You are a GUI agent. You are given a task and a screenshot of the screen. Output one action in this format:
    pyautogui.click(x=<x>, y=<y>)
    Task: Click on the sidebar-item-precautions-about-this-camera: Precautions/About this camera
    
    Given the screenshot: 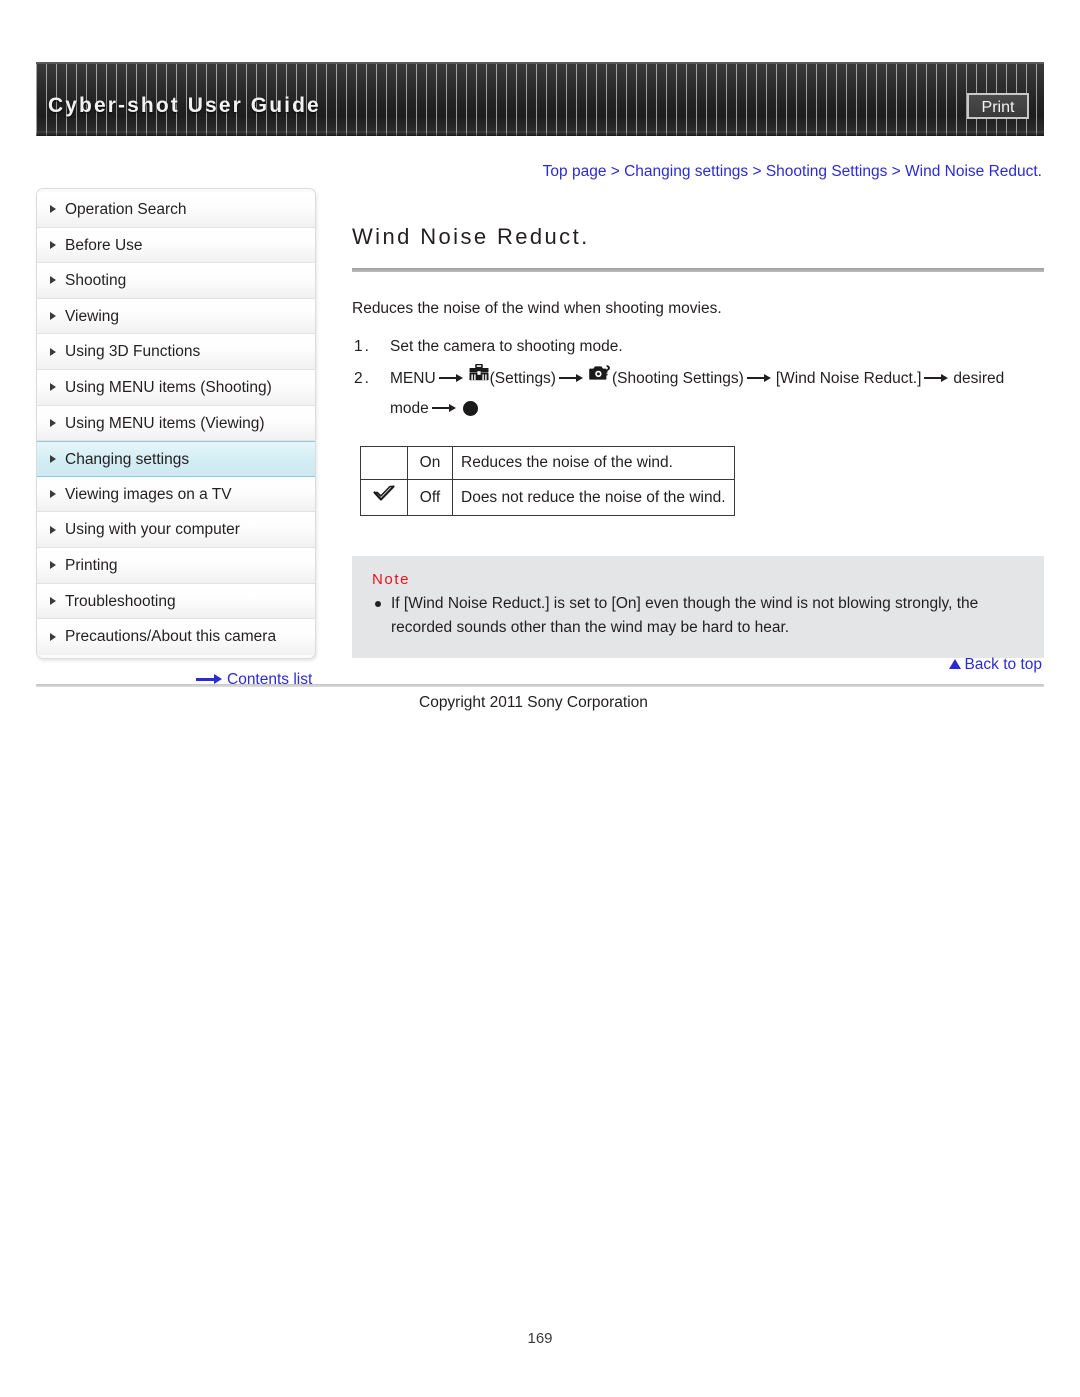 What is the action you would take?
    pyautogui.click(x=176, y=637)
    